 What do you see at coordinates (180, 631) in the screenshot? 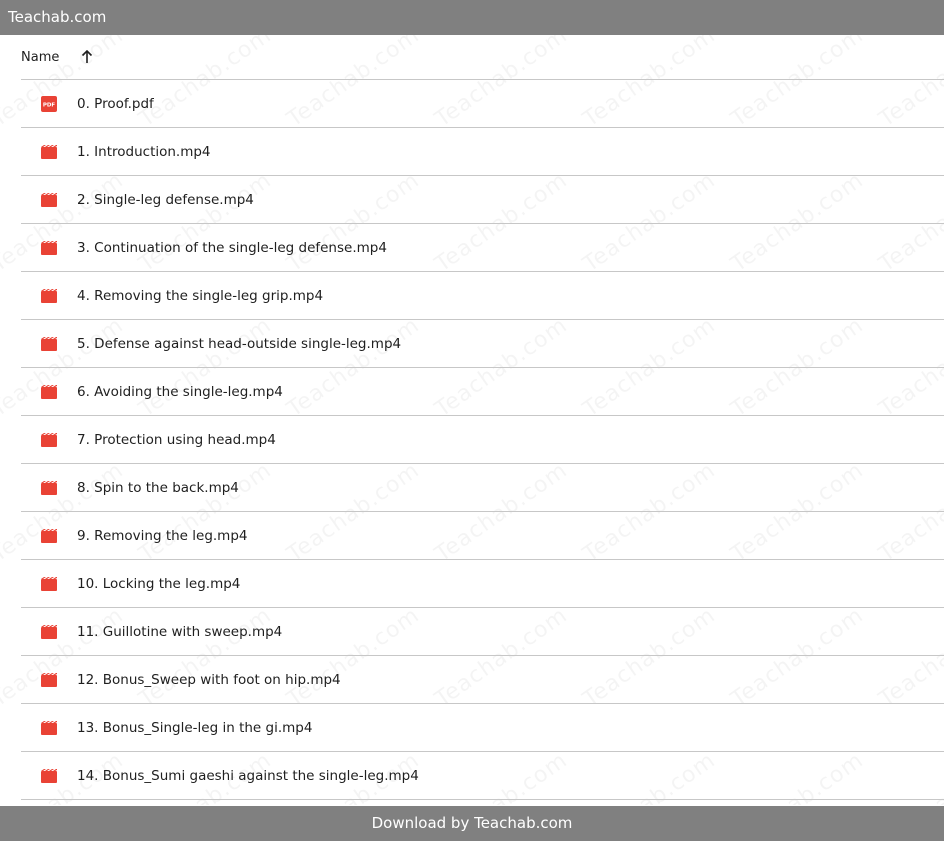
I see `file-name: 11. Guillotine with sweep.mp4` at bounding box center [180, 631].